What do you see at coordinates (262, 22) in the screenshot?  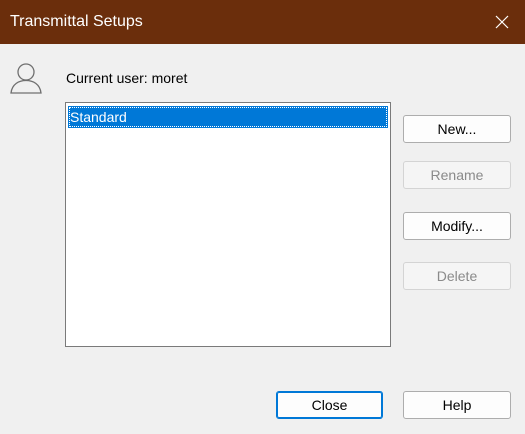 I see `title-bar: Transmittal Setups` at bounding box center [262, 22].